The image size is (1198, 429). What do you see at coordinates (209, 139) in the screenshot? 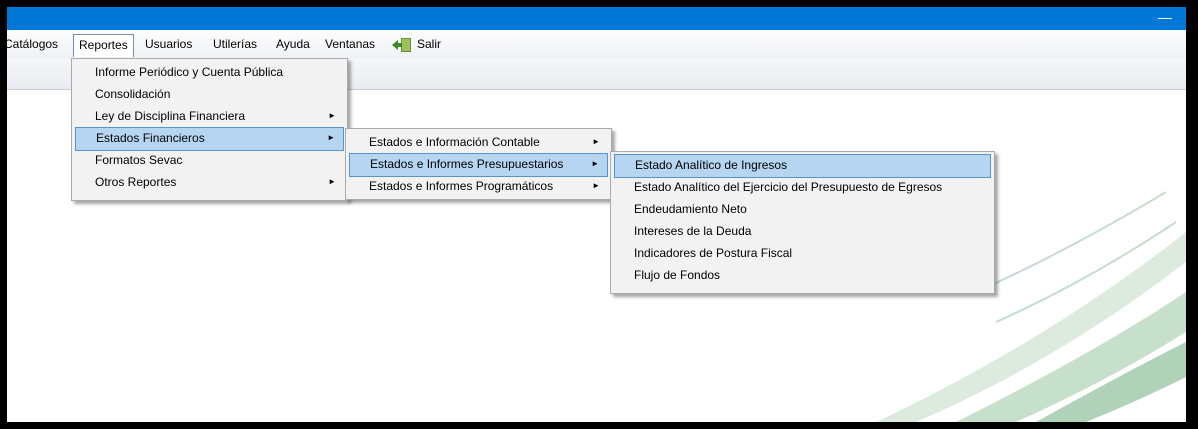
I see `menu-item-estados-financieros: Estados Financieros ►` at bounding box center [209, 139].